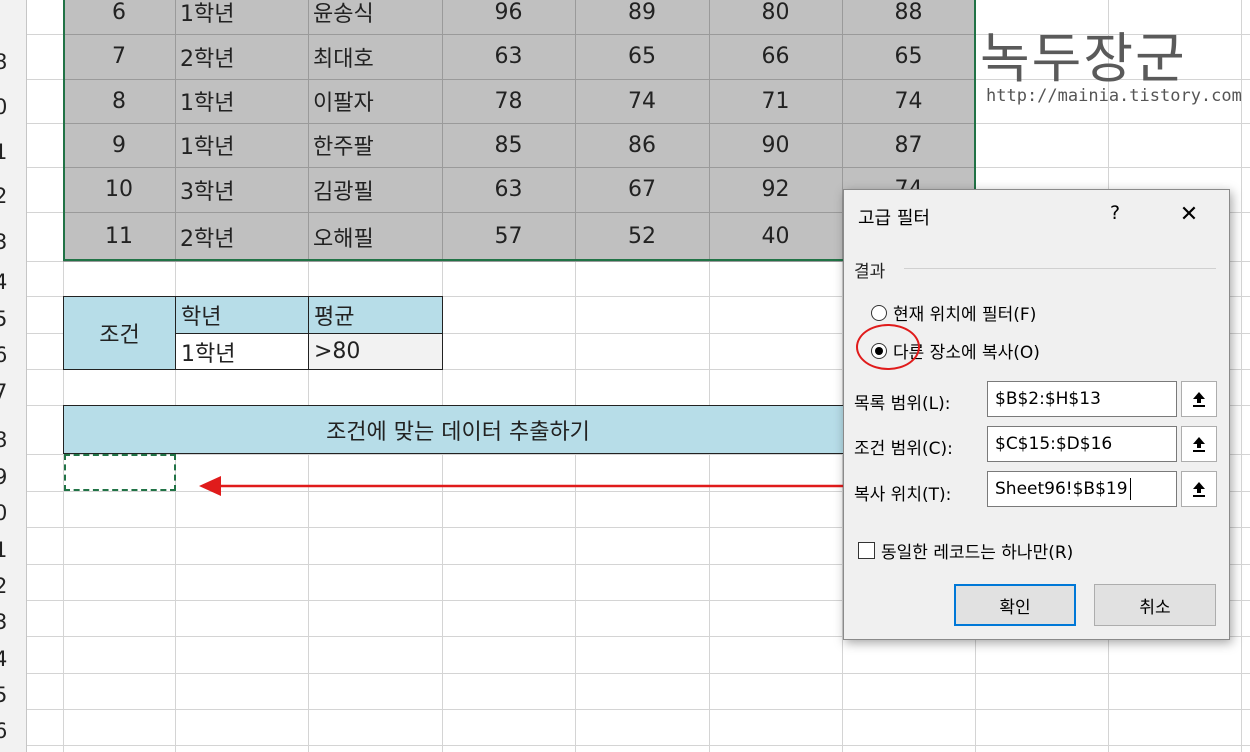 This screenshot has width=1250, height=752. I want to click on table-cell-text: 96, so click(508, 12).